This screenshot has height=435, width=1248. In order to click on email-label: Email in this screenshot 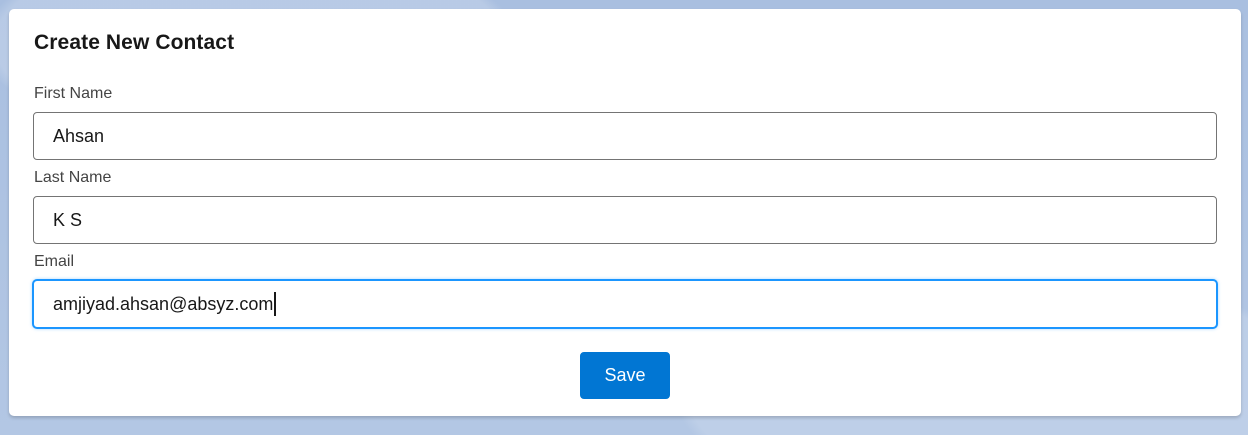, I will do `click(54, 261)`.